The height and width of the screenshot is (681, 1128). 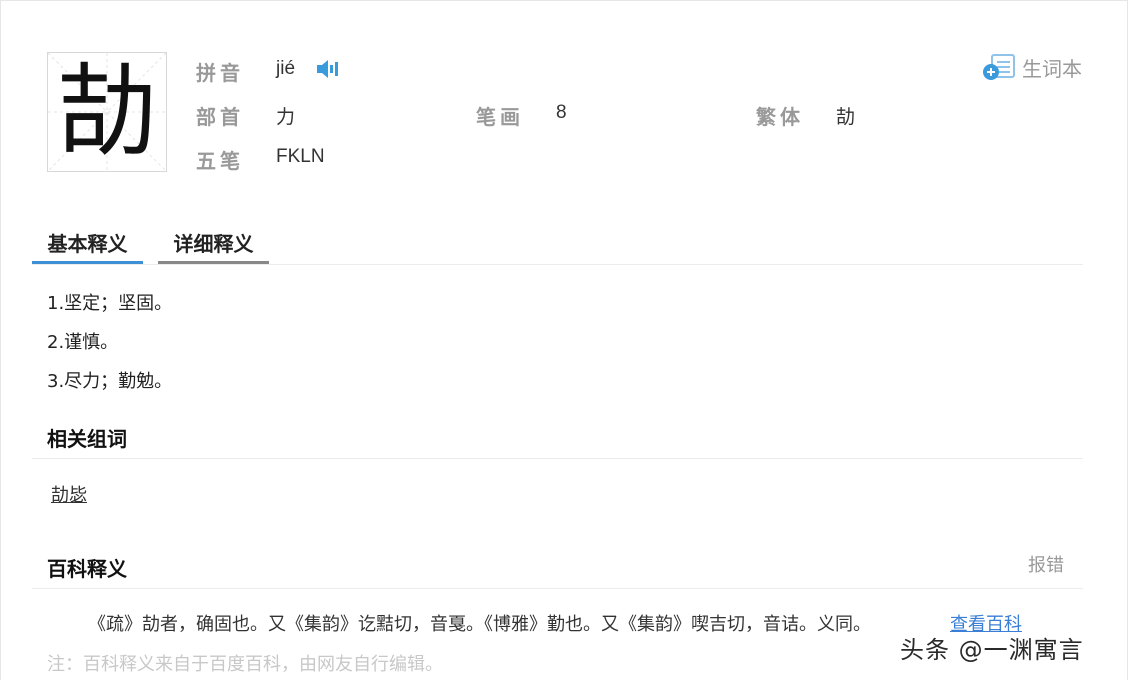 I want to click on baike-divider, so click(x=557, y=588).